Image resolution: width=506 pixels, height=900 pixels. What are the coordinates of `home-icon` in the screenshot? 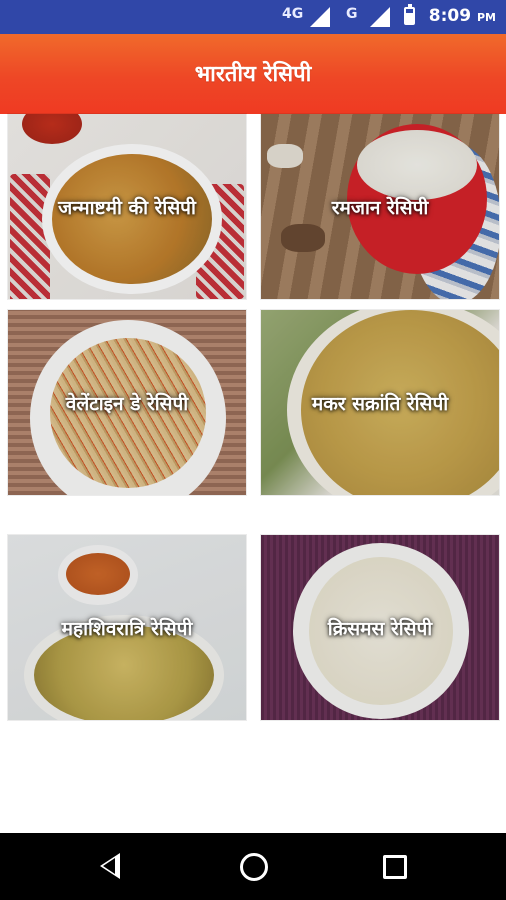 It's located at (254, 867).